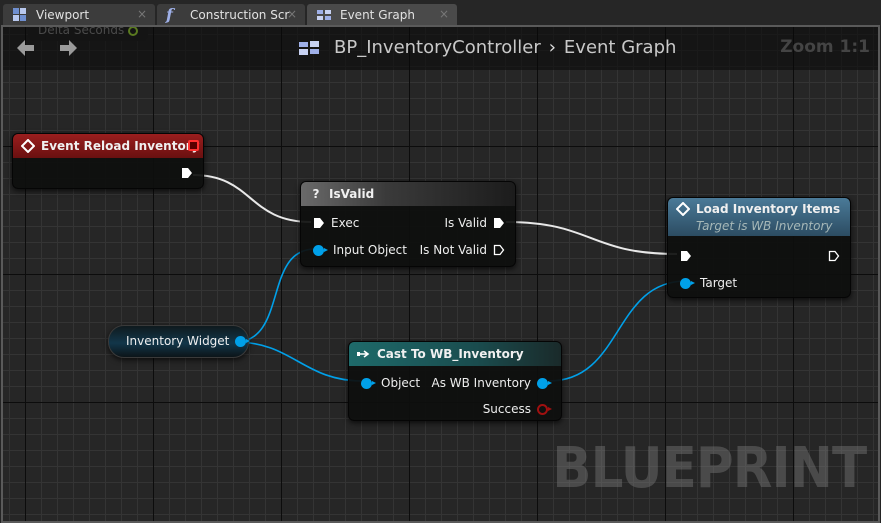  Describe the element at coordinates (683, 209) in the screenshot. I see `function-diamond-icon` at that location.